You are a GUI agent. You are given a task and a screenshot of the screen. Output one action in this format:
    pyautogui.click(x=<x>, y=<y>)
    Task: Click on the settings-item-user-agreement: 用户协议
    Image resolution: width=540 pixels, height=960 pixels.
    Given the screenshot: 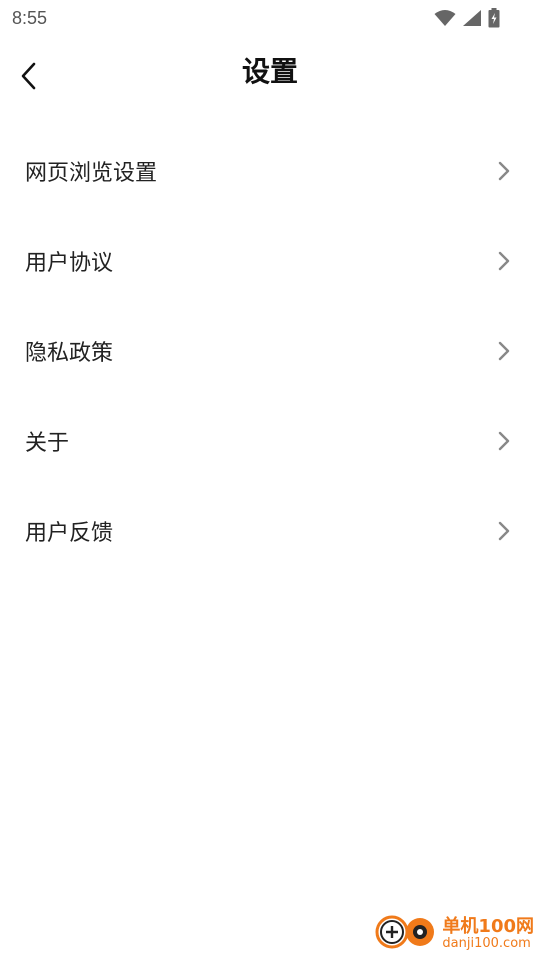 What is the action you would take?
    pyautogui.click(x=270, y=261)
    